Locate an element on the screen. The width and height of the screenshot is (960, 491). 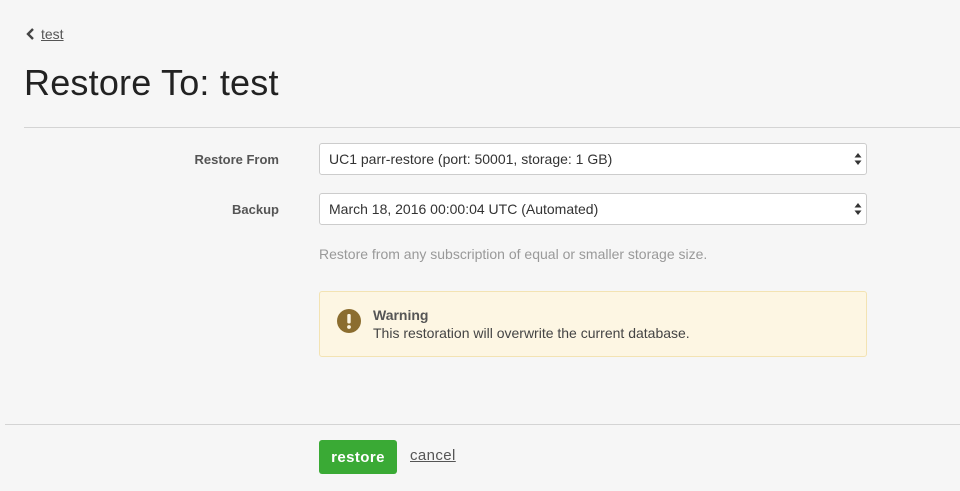
back-link-label: test is located at coordinates (52, 34).